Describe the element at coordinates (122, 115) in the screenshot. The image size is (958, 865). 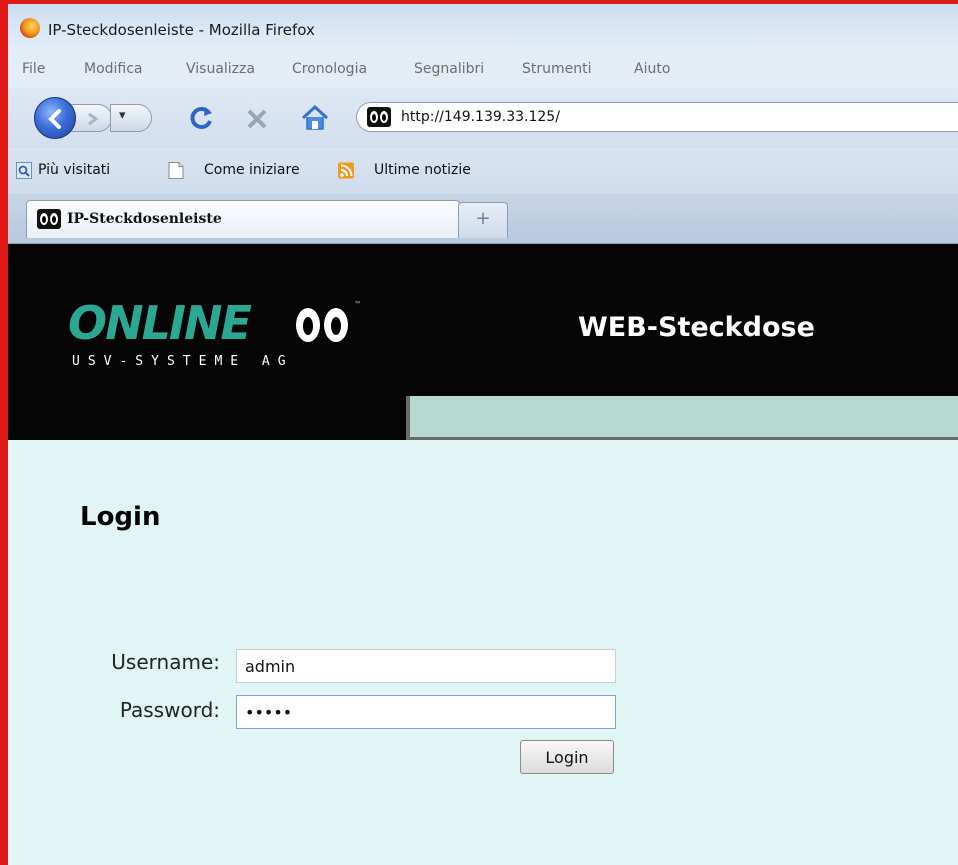
I see `chevron-down-icon: ▾` at that location.